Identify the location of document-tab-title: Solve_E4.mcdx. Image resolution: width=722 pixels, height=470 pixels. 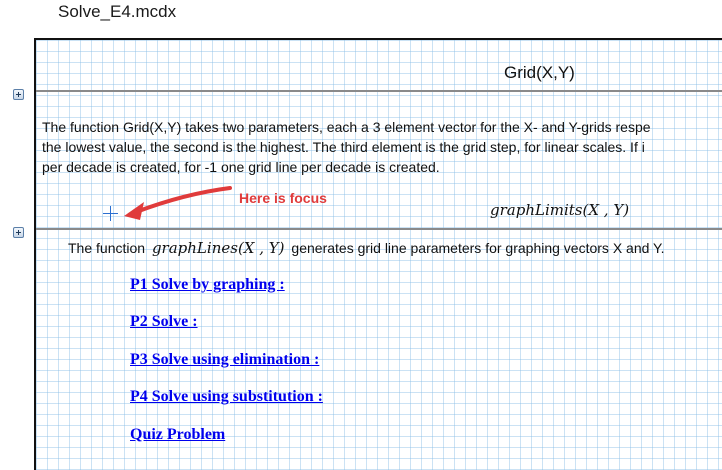
(117, 12).